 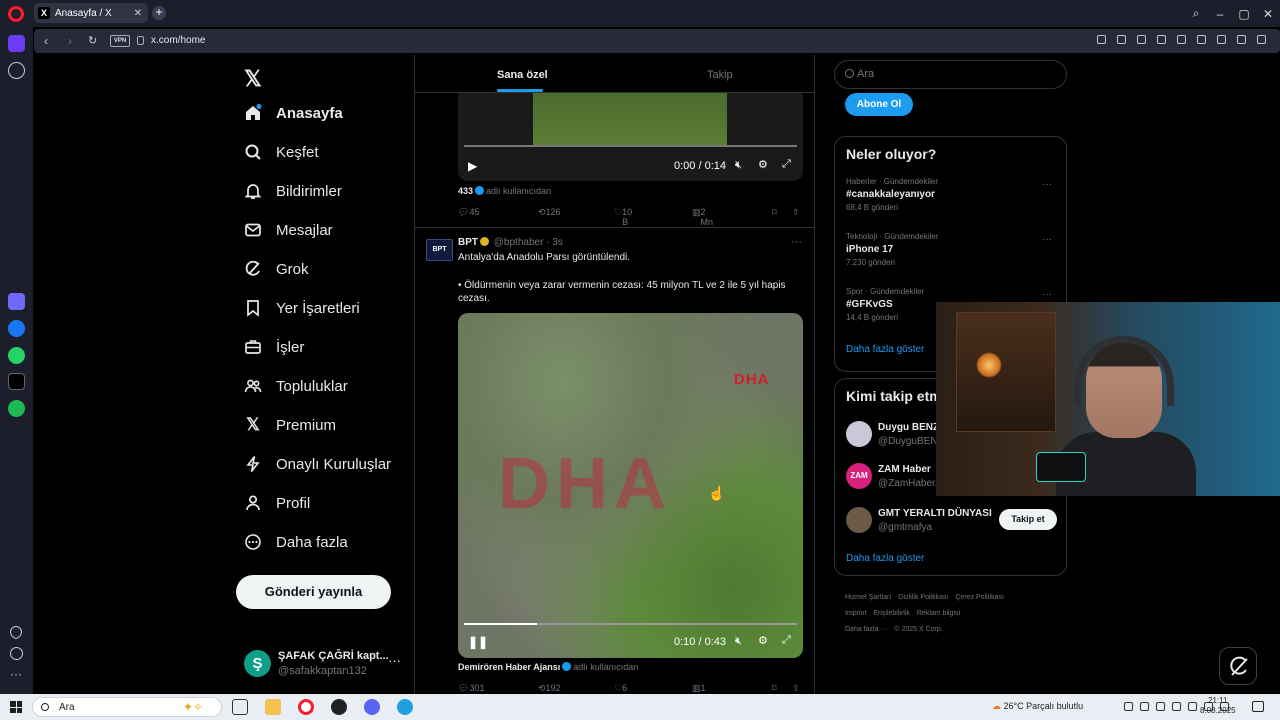 What do you see at coordinates (549, 688) in the screenshot?
I see `retweet-button: ⟲ 192` at bounding box center [549, 688].